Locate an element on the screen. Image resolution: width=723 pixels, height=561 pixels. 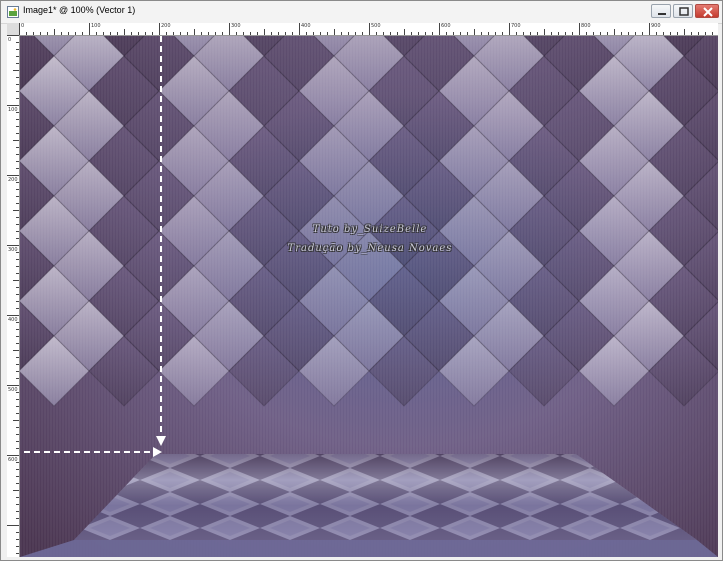
maximize-button is located at coordinates (683, 11).